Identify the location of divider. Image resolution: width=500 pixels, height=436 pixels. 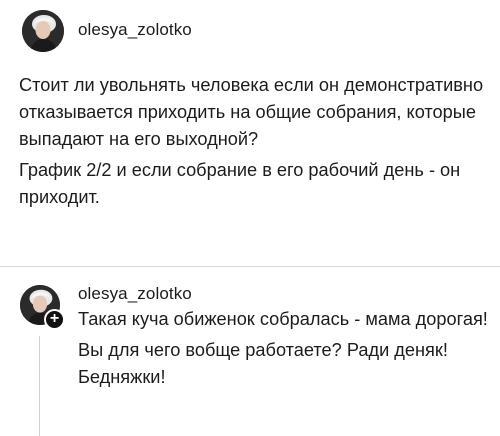
(250, 266).